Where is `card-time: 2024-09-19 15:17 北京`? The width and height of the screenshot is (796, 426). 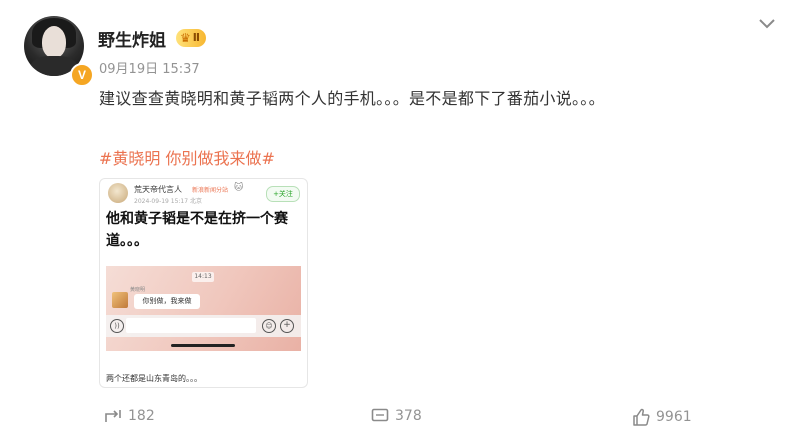 card-time: 2024-09-19 15:17 北京 is located at coordinates (168, 201).